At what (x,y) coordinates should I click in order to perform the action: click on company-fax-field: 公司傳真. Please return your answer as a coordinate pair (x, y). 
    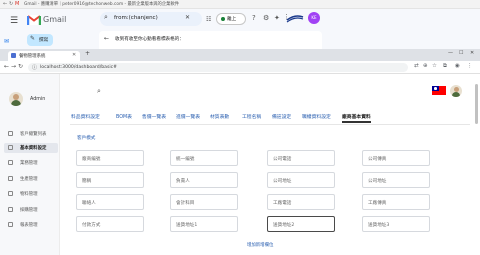
    Looking at the image, I should click on (396, 158).